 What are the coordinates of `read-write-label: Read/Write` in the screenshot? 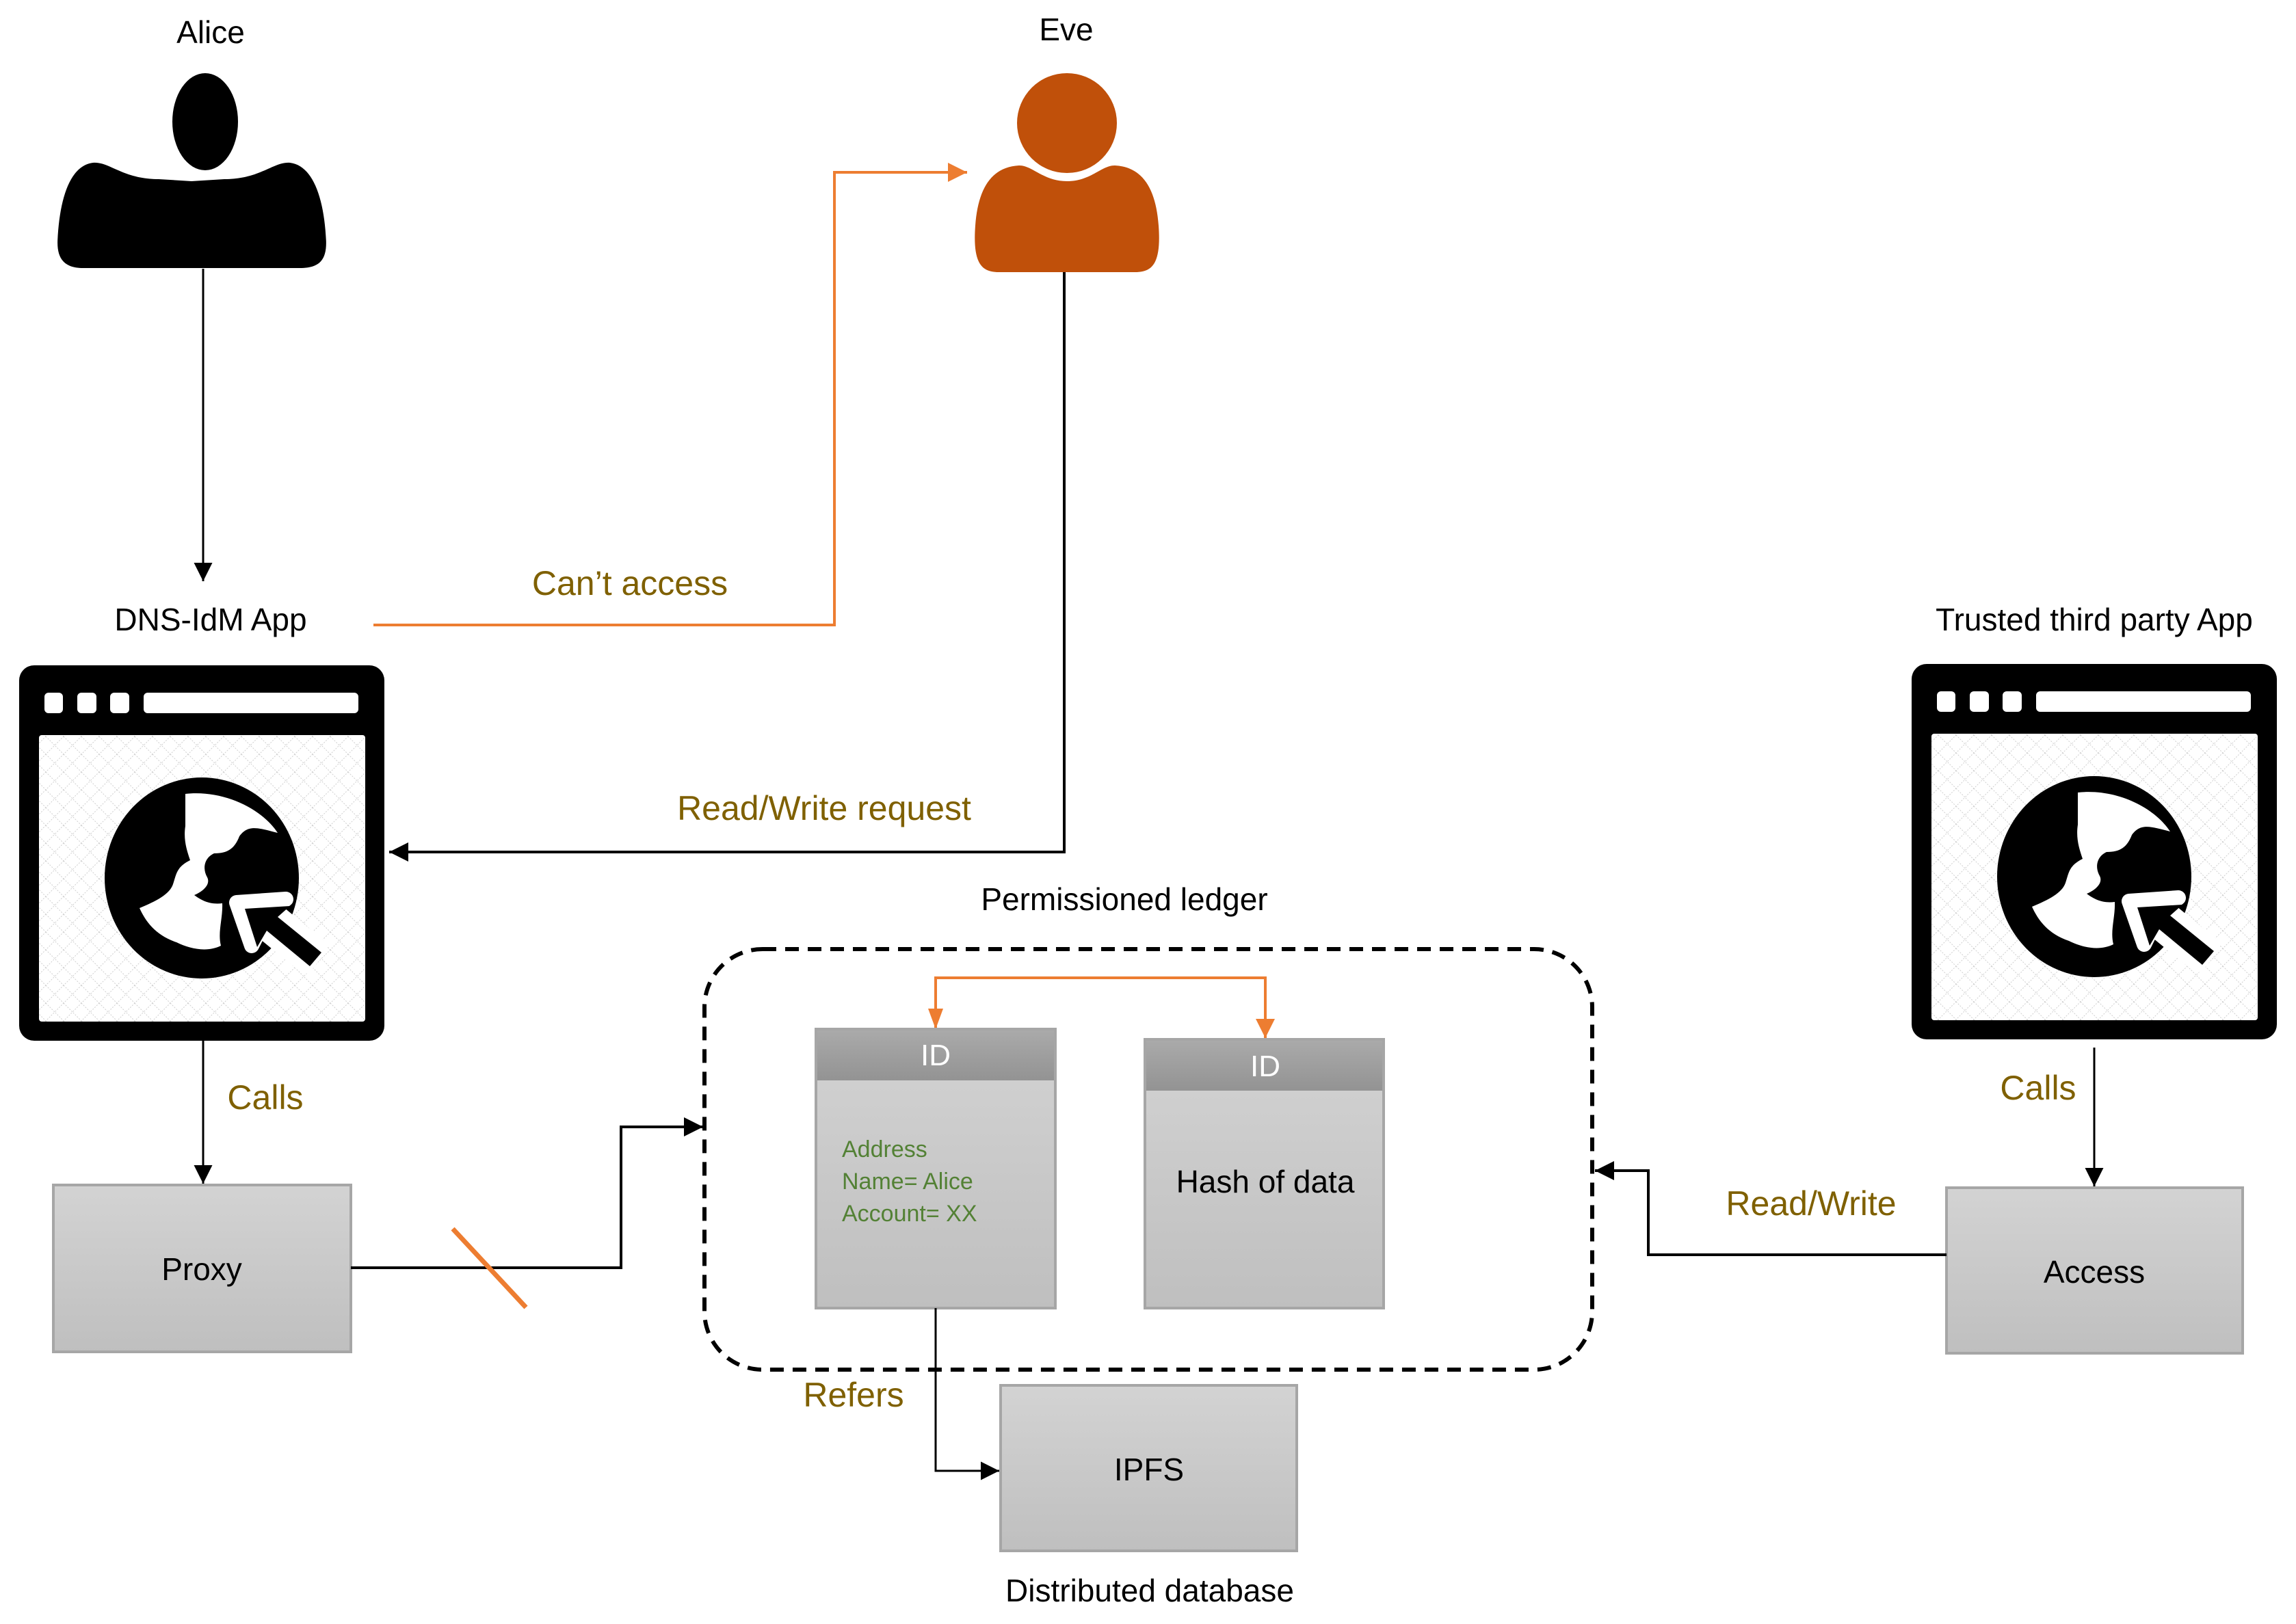 It's located at (1811, 1203).